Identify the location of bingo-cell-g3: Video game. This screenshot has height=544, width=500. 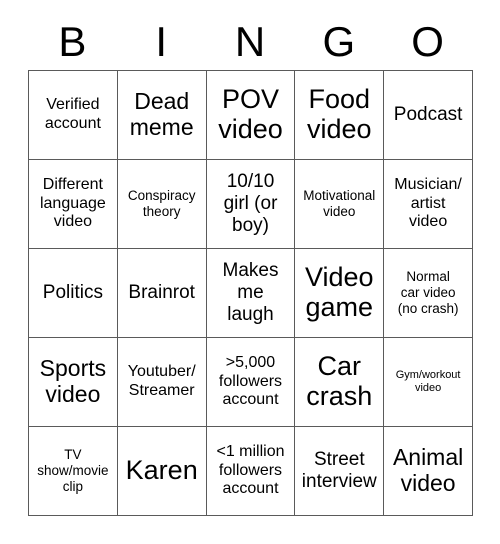
(340, 293).